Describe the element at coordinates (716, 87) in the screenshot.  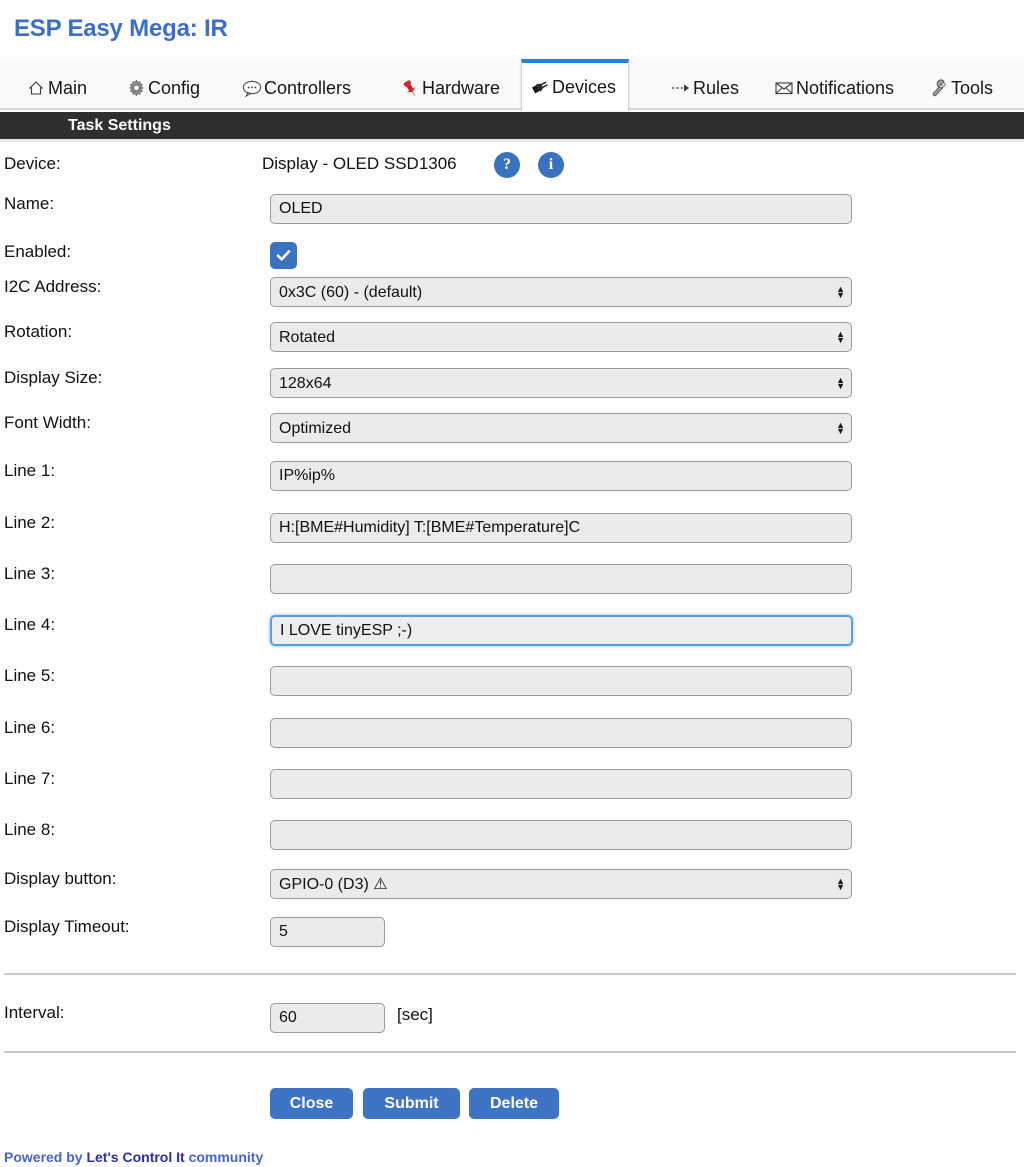
I see `tab-rules-label: Rules` at that location.